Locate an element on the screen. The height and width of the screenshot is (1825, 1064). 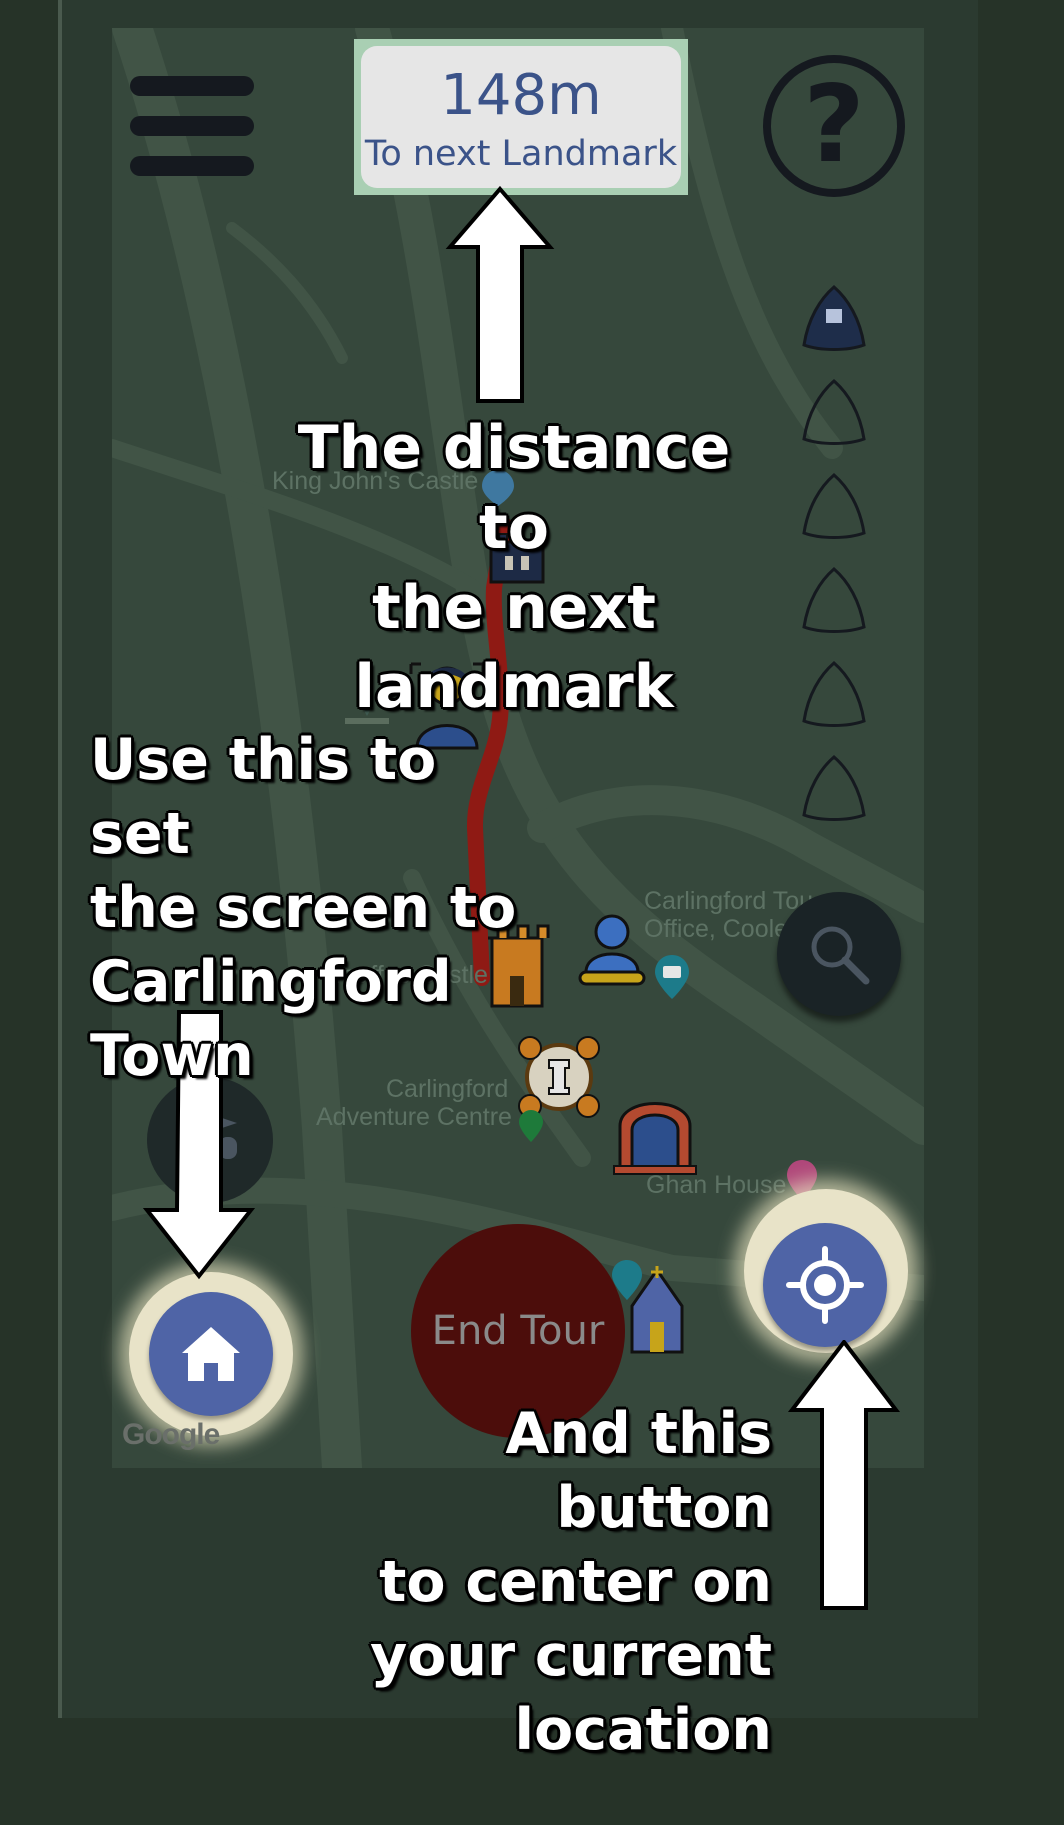
annotation-distance: The distance to the next landmark is located at coordinates (514, 568).